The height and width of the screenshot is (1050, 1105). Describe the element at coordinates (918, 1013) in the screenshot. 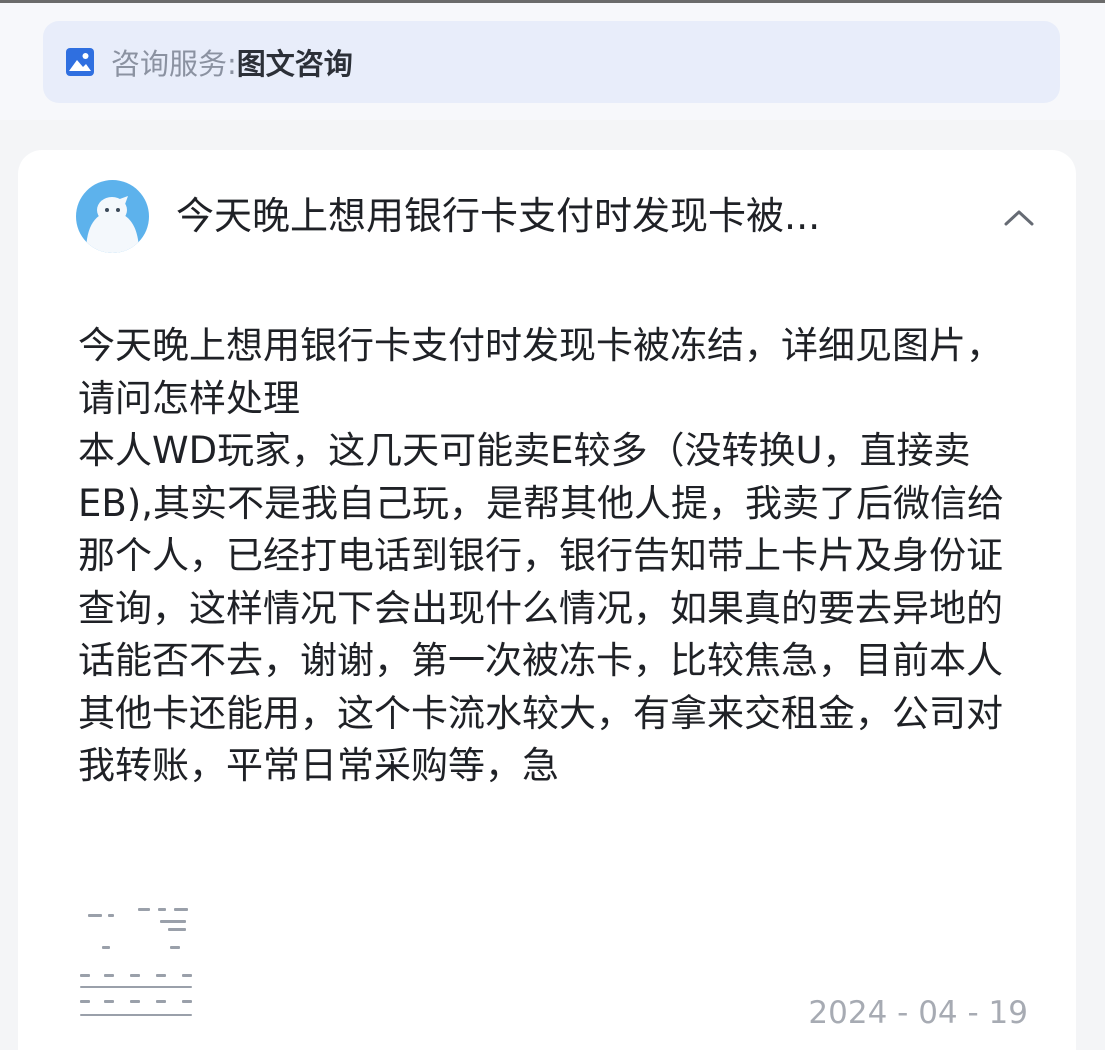

I see `post-date: 2024 - 04 - 19` at that location.